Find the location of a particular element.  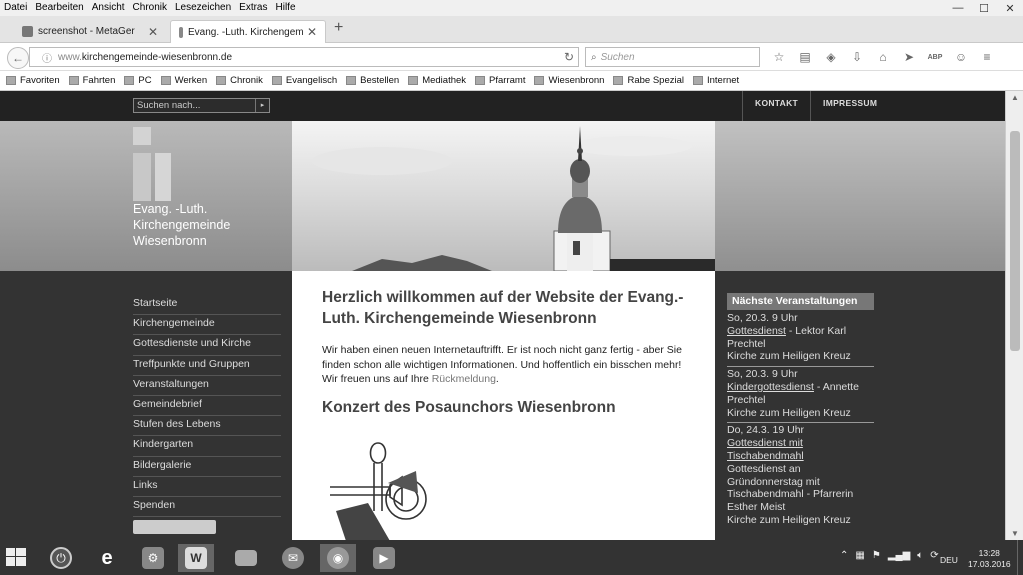

flag-icon: ⚑ is located at coordinates (876, 555).